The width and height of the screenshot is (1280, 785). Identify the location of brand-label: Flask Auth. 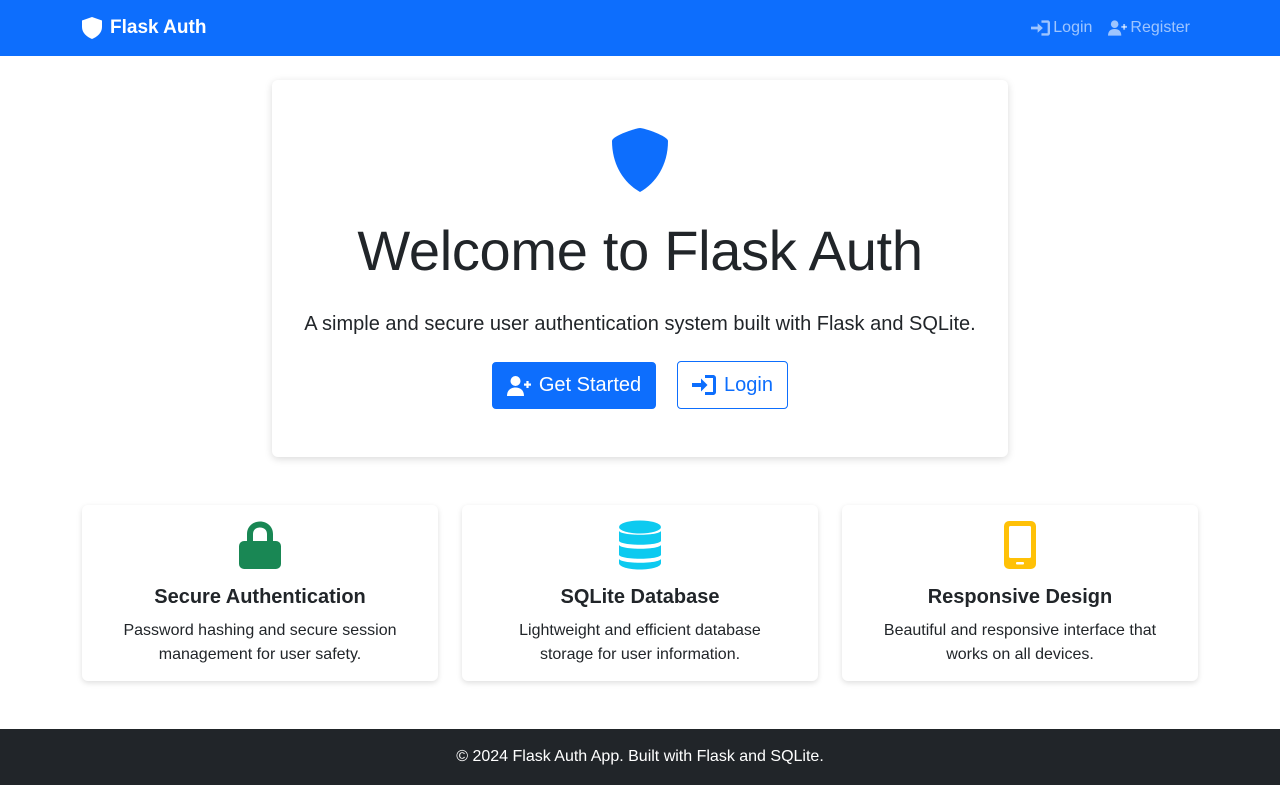
(158, 27).